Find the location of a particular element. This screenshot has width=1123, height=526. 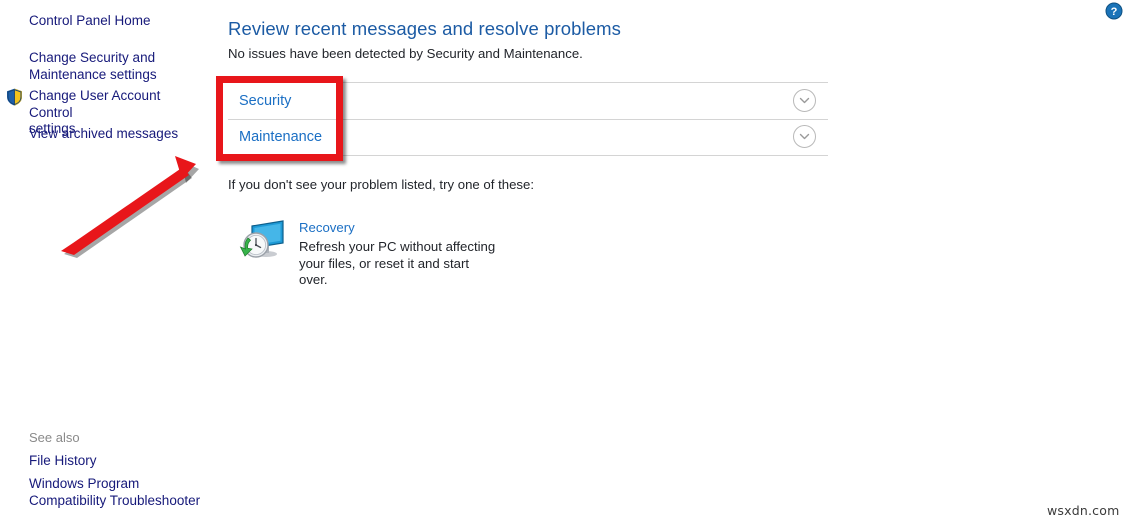

watermark: wsxdn.com is located at coordinates (1083, 510).